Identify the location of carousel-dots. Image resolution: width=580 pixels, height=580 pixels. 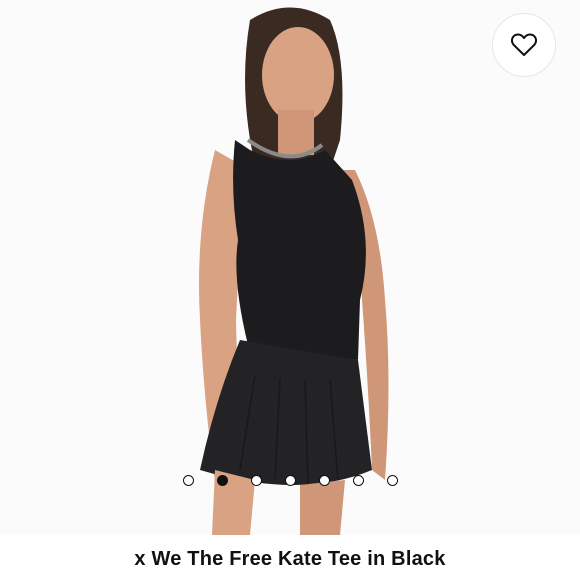
(290, 480).